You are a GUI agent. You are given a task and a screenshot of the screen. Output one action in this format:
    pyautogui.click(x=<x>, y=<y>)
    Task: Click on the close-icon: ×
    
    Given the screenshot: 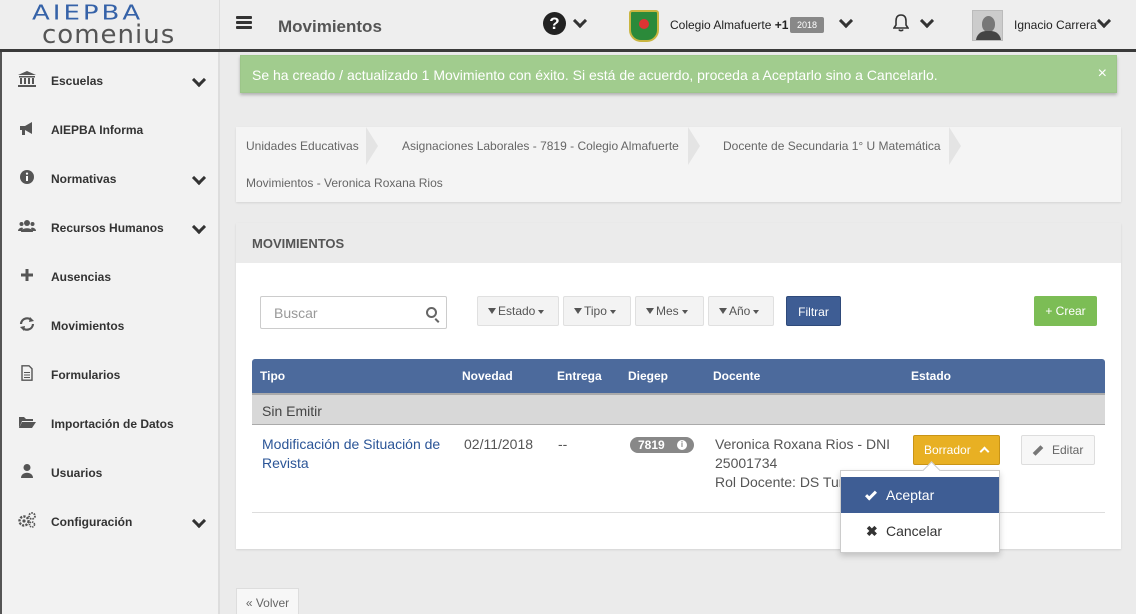 What is the action you would take?
    pyautogui.click(x=1102, y=74)
    